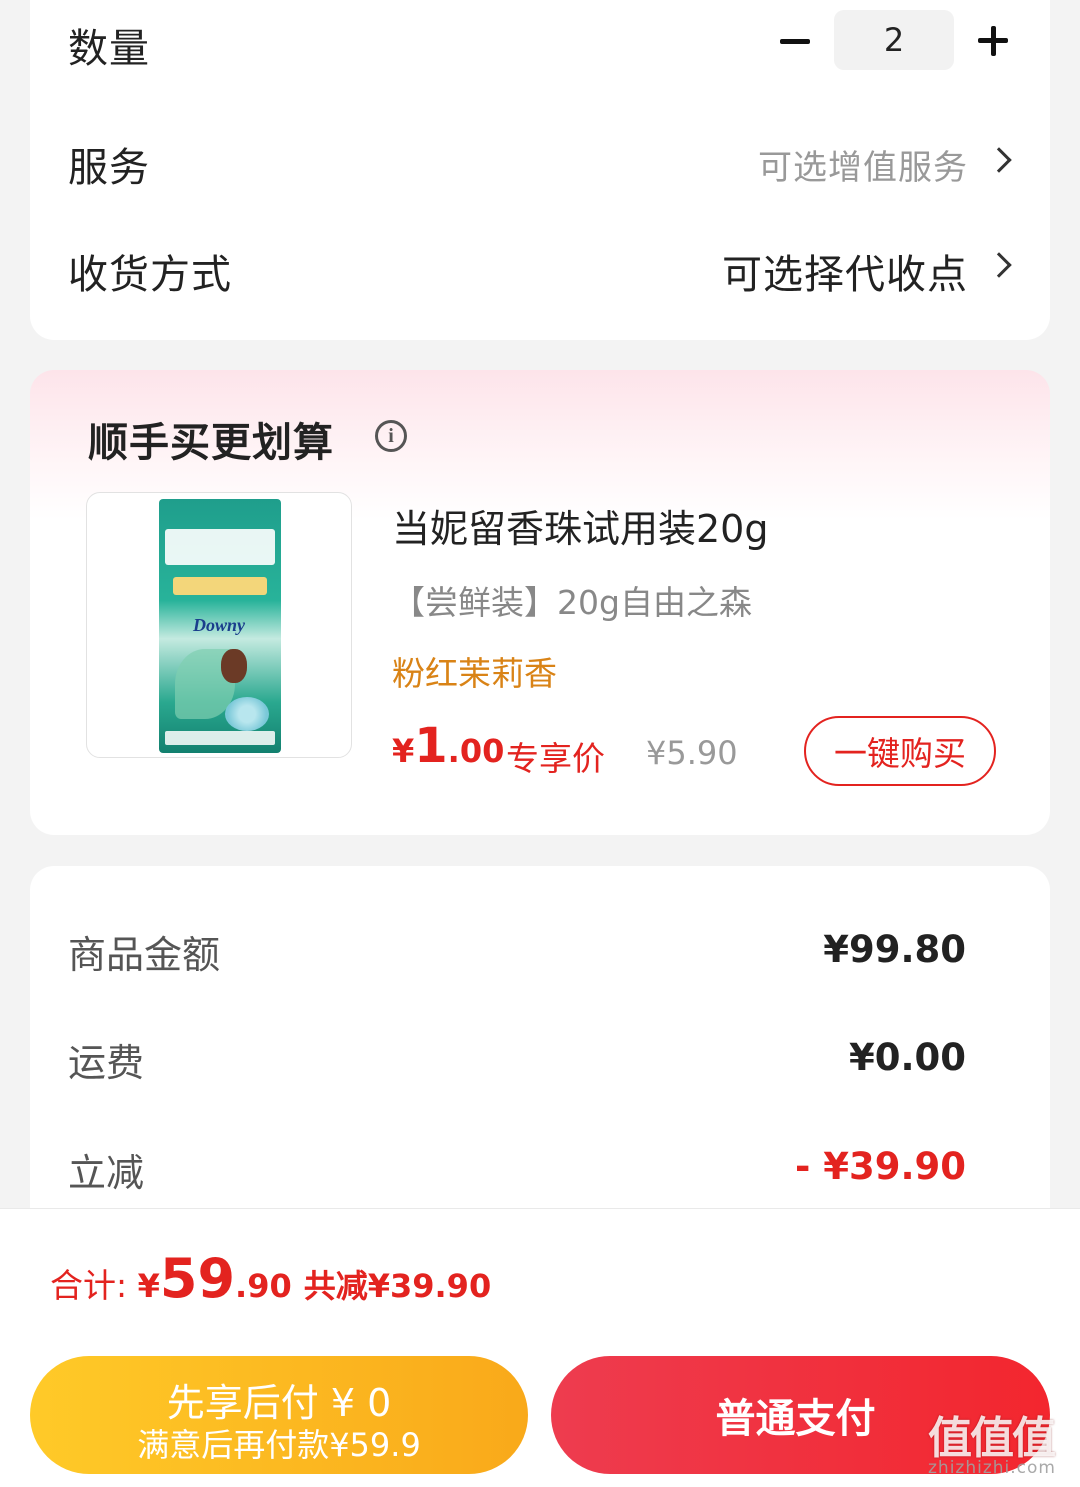 The height and width of the screenshot is (1487, 1080). Describe the element at coordinates (397, 1286) in the screenshot. I see `total-saved: 共减¥39.90` at that location.